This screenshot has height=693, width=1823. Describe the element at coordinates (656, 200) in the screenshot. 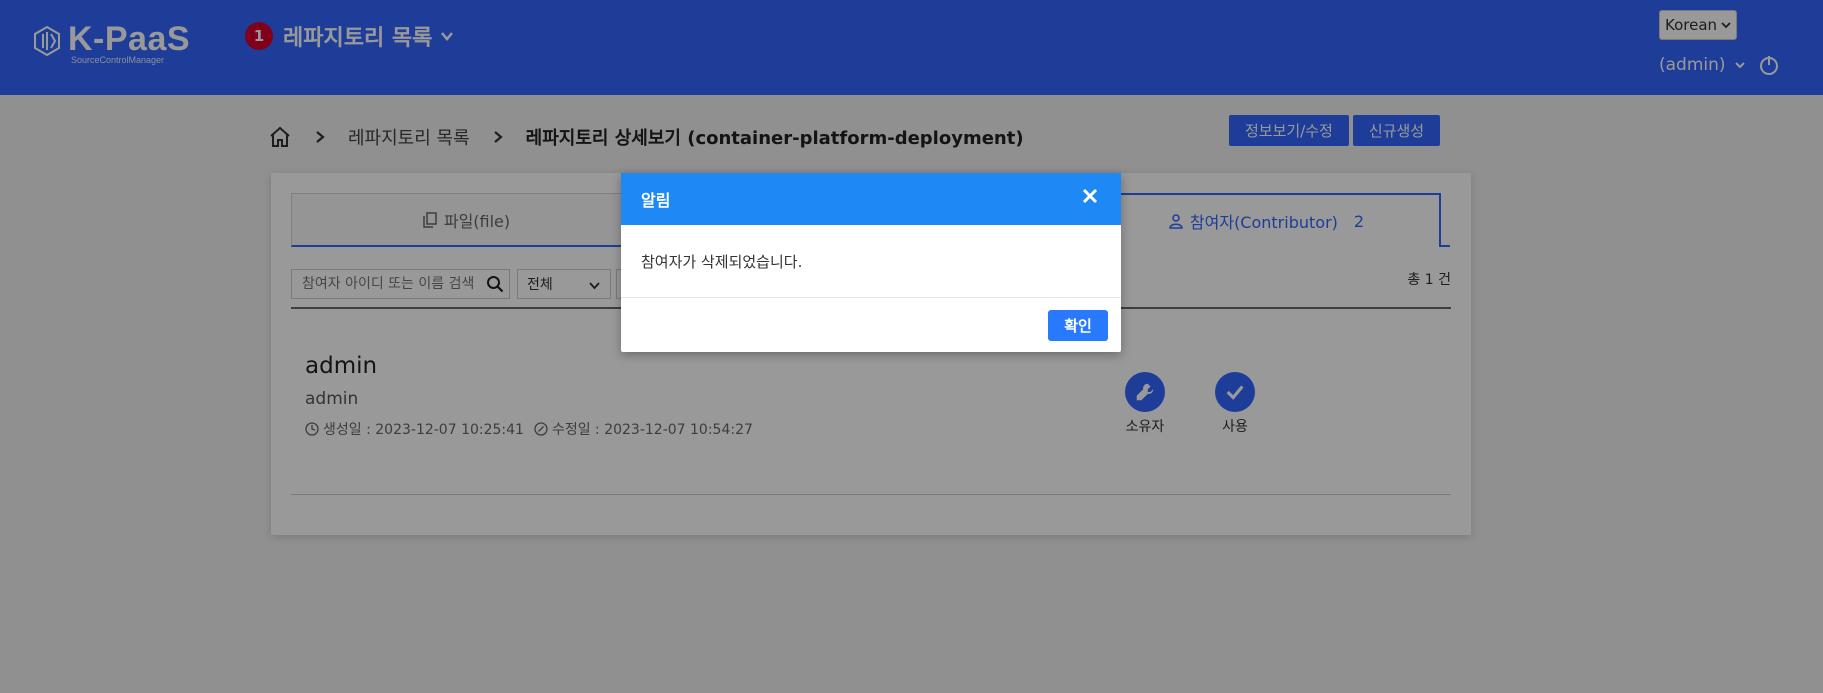

I see `alert-dialog-title: 알림` at that location.